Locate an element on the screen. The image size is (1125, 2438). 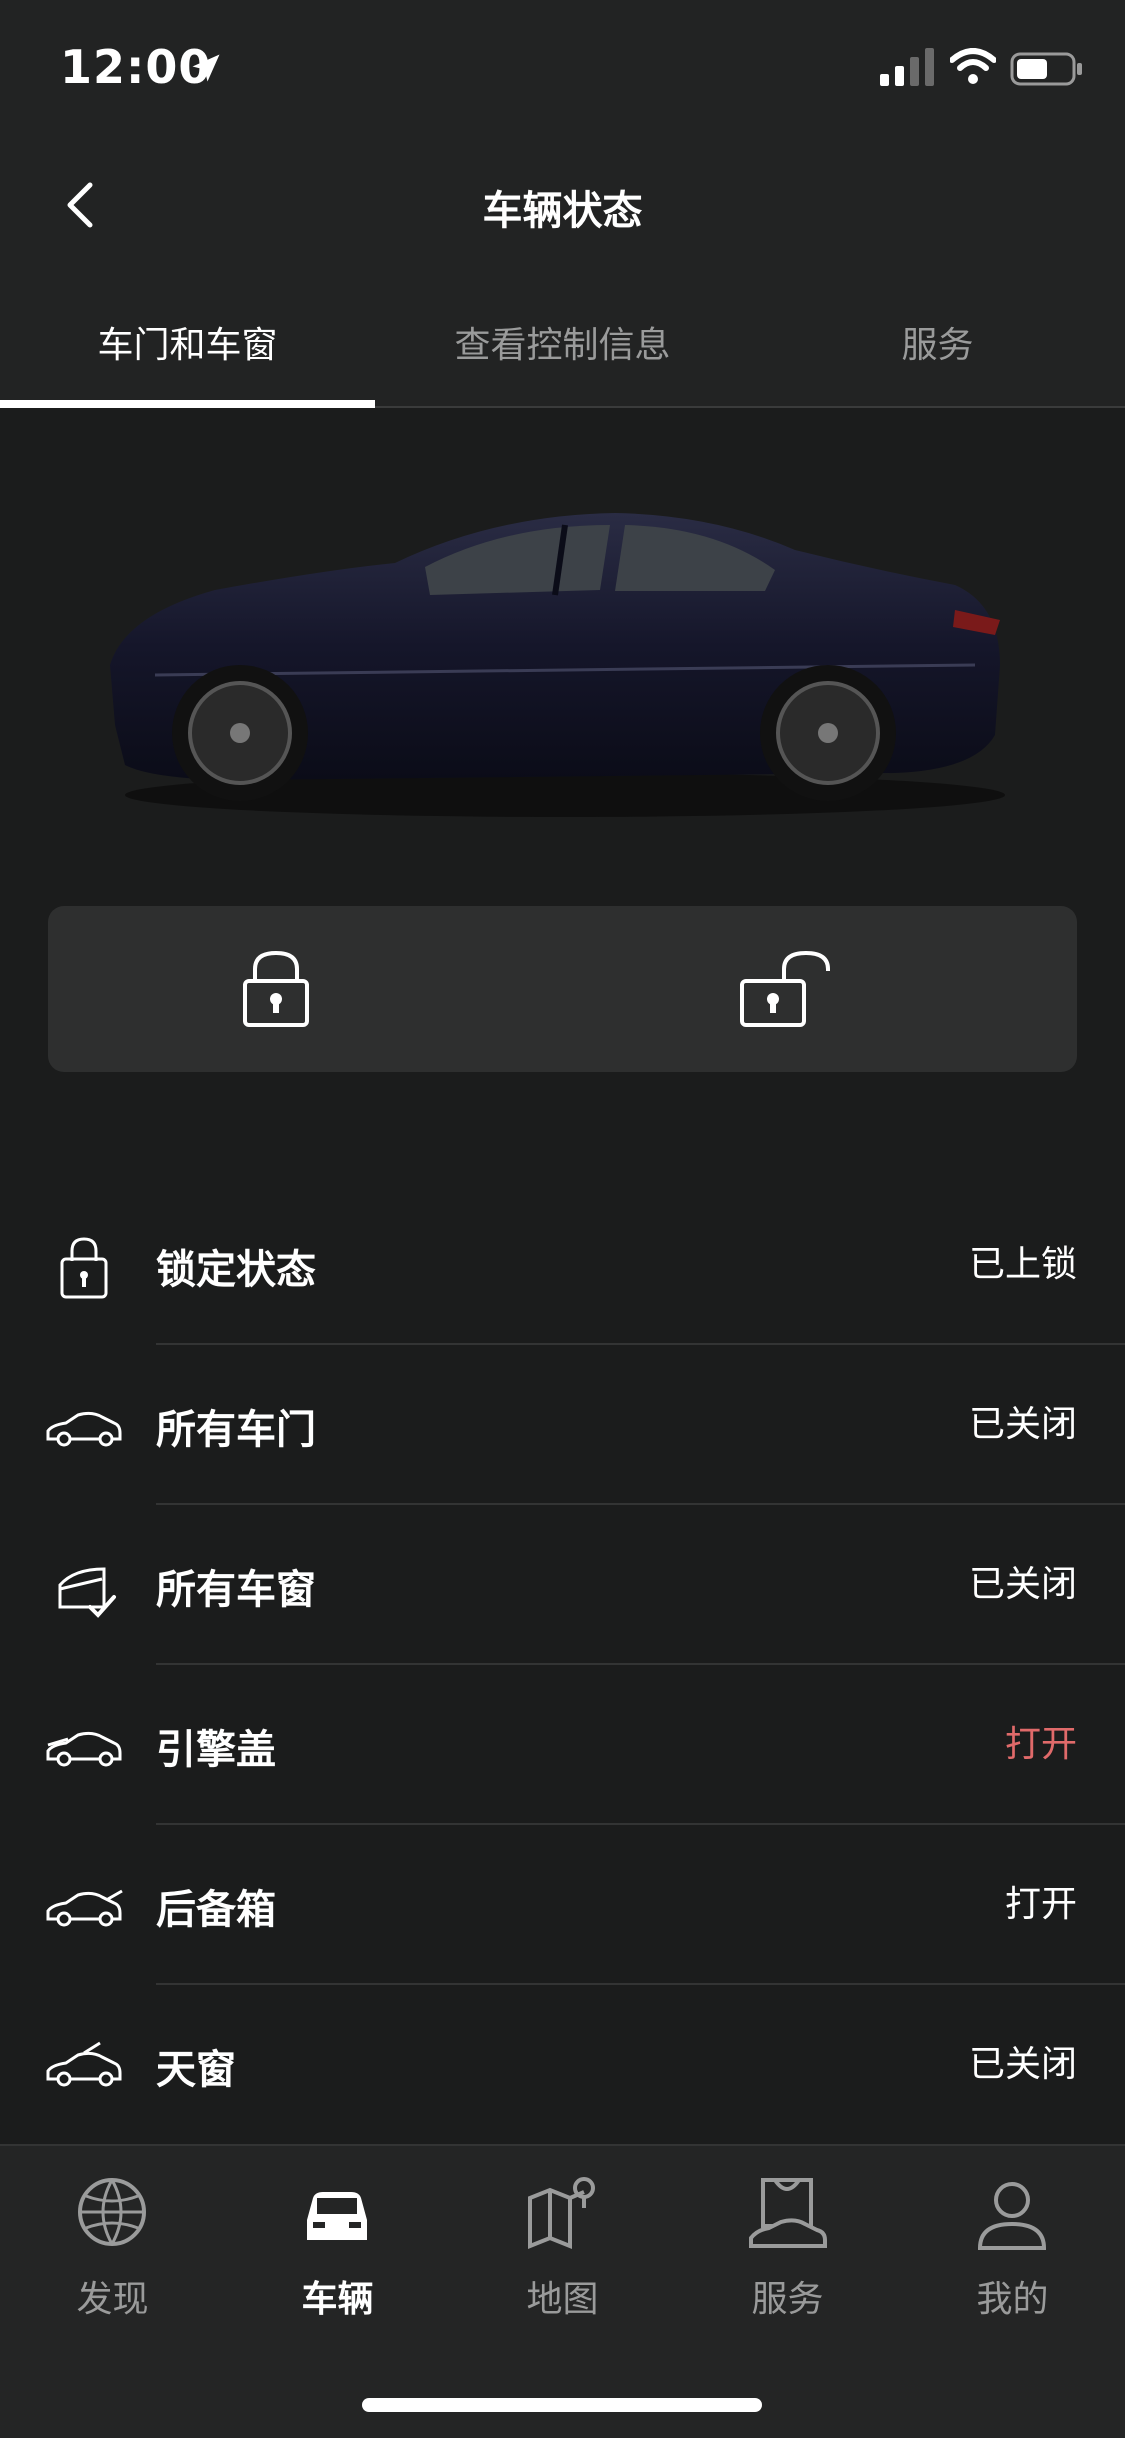
nav-map: 地图 is located at coordinates (562, 2248).